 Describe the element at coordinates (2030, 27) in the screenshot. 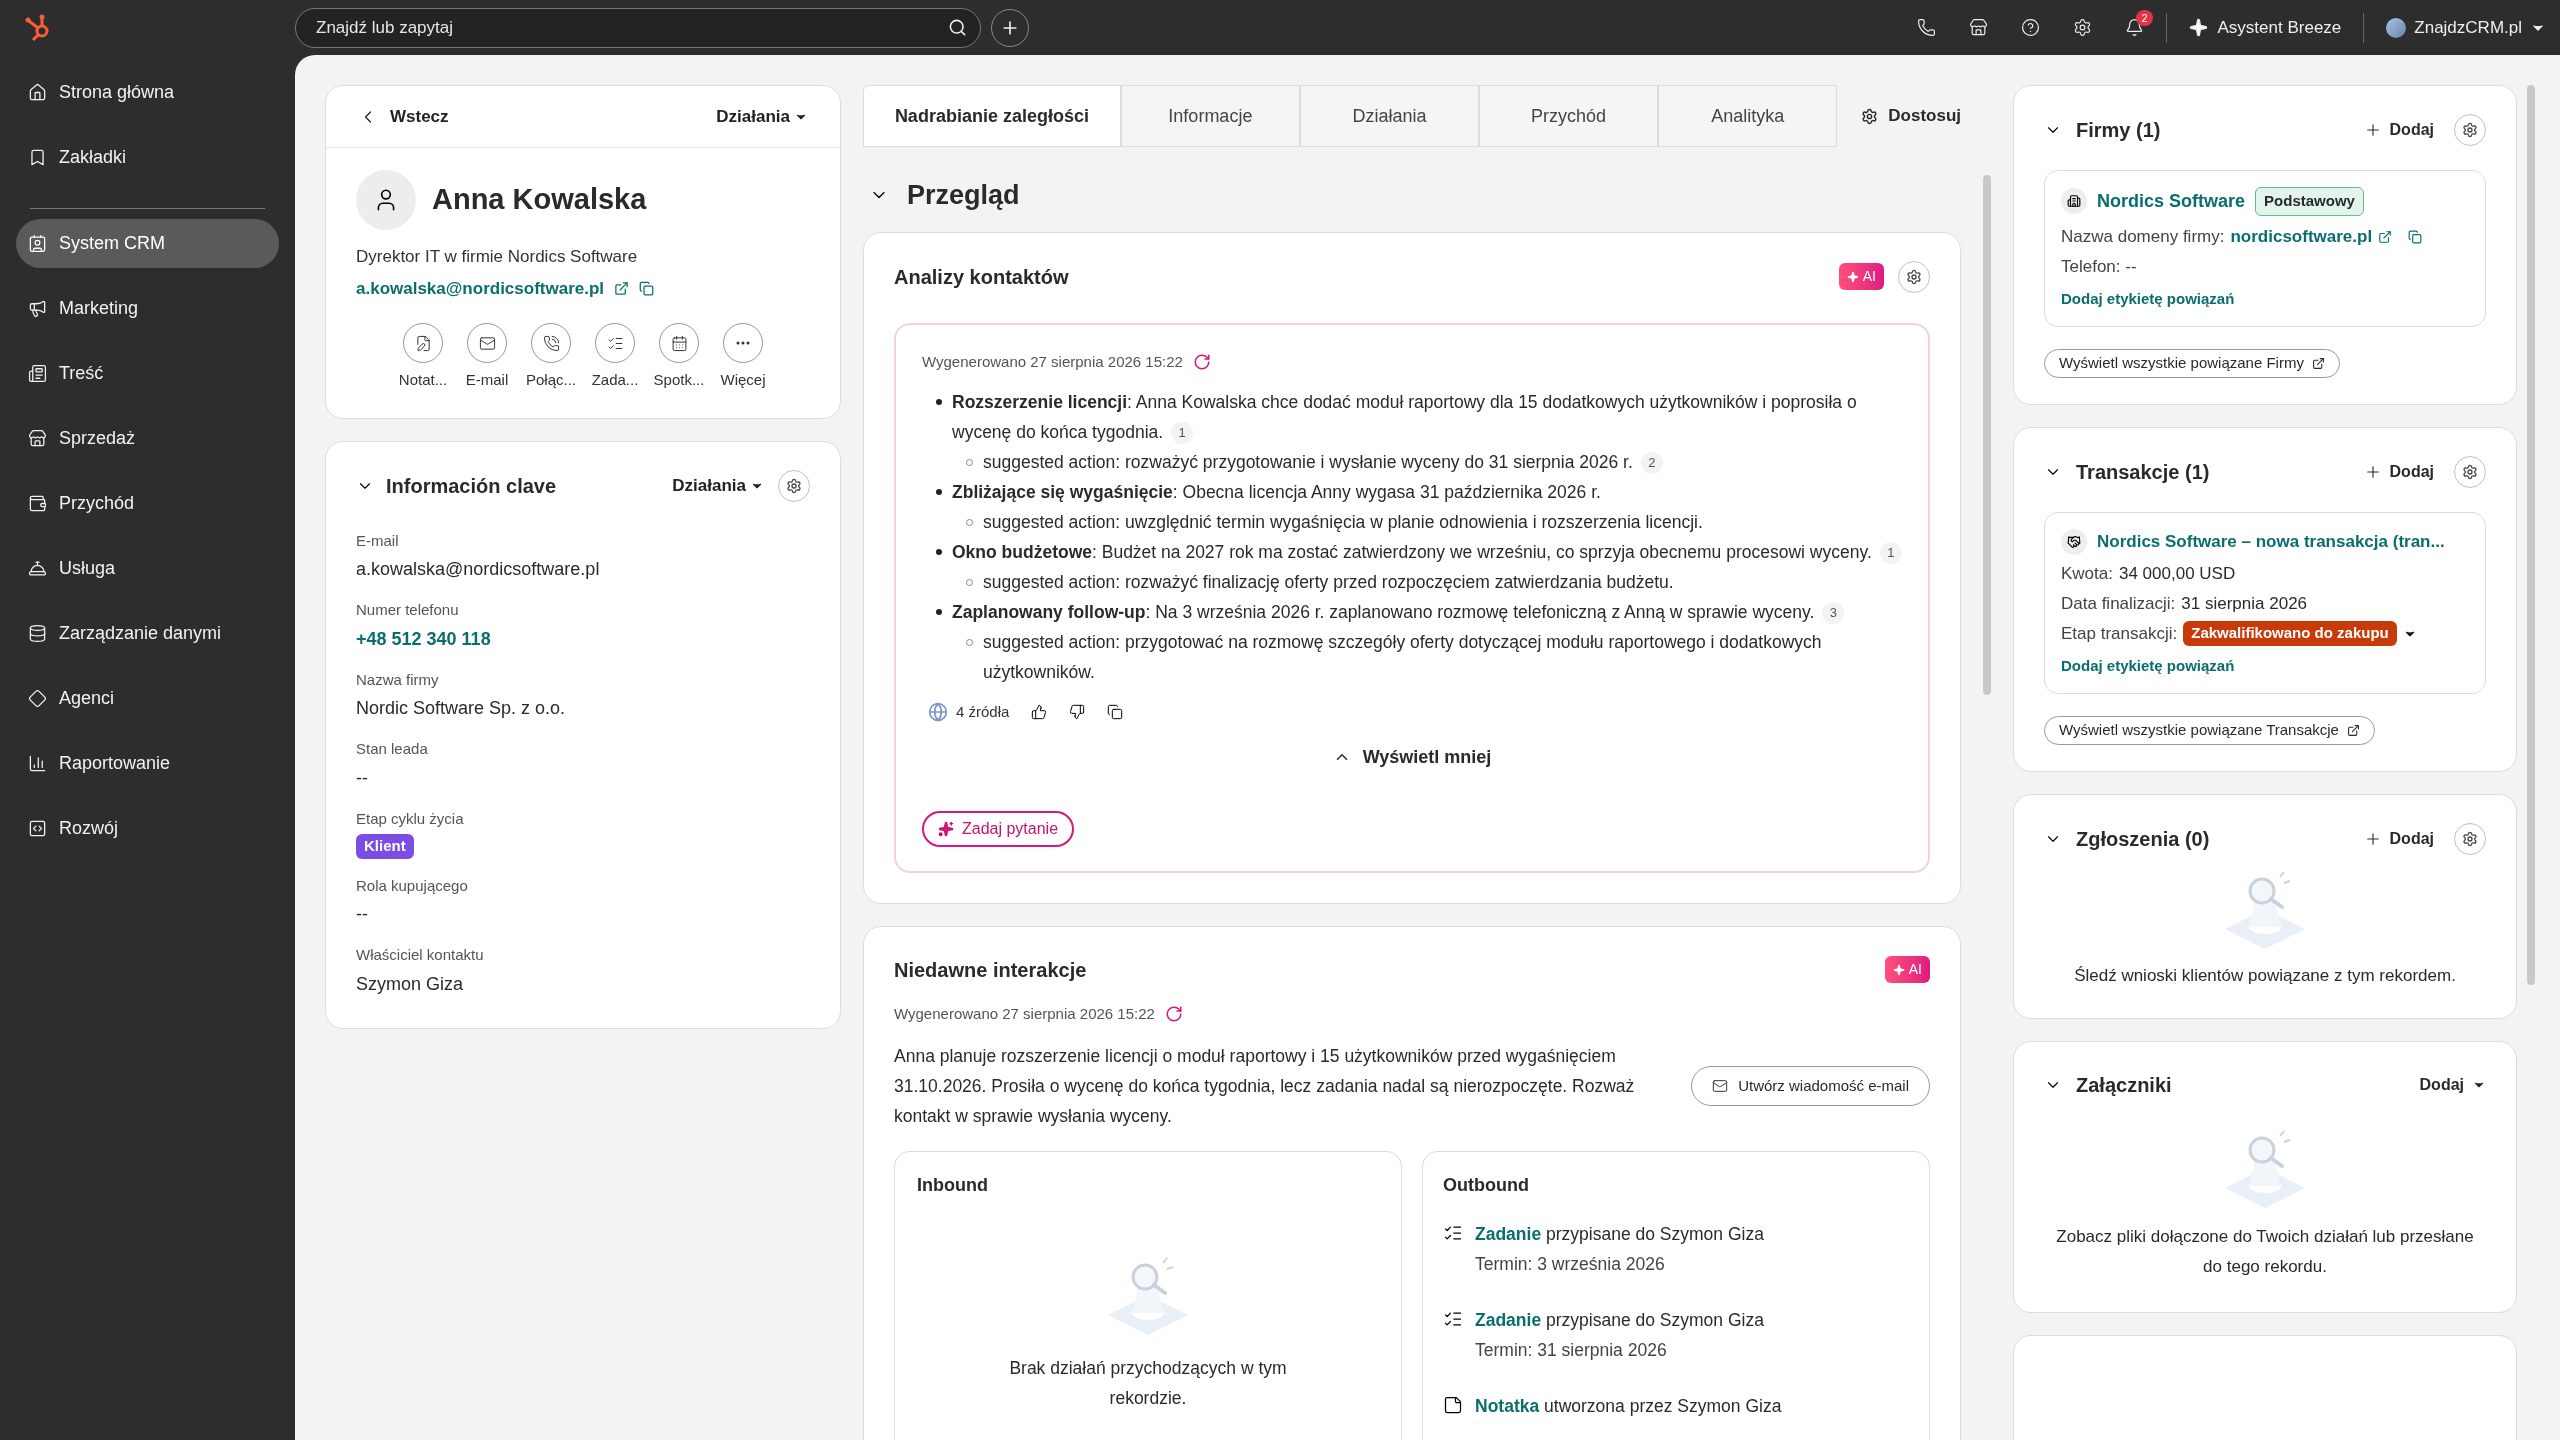

I see `help-icon` at that location.